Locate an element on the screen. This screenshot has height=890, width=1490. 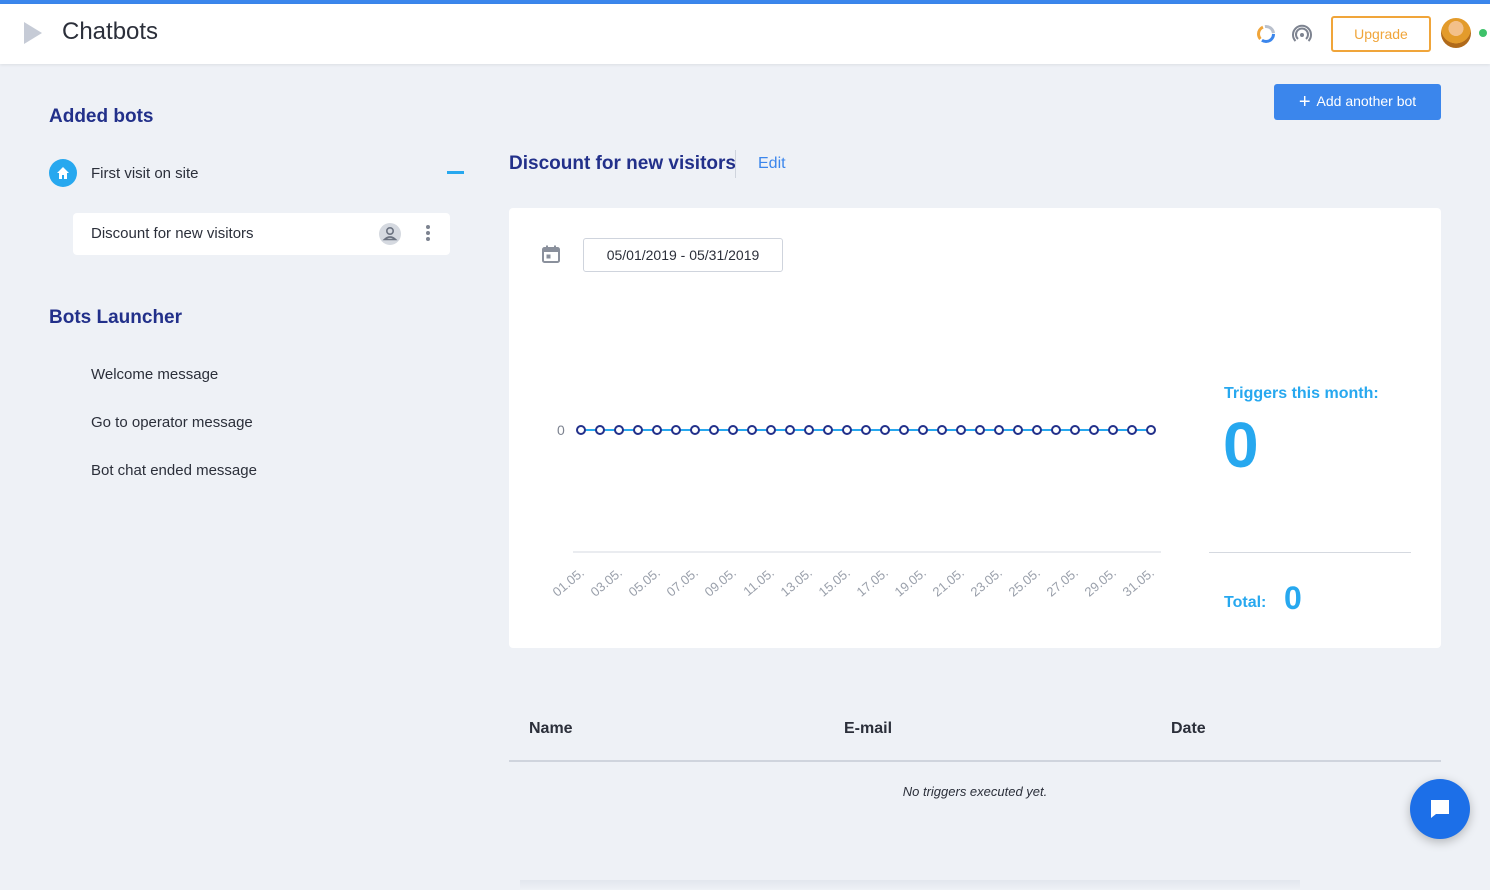
loading-icon is located at coordinates (1266, 34).